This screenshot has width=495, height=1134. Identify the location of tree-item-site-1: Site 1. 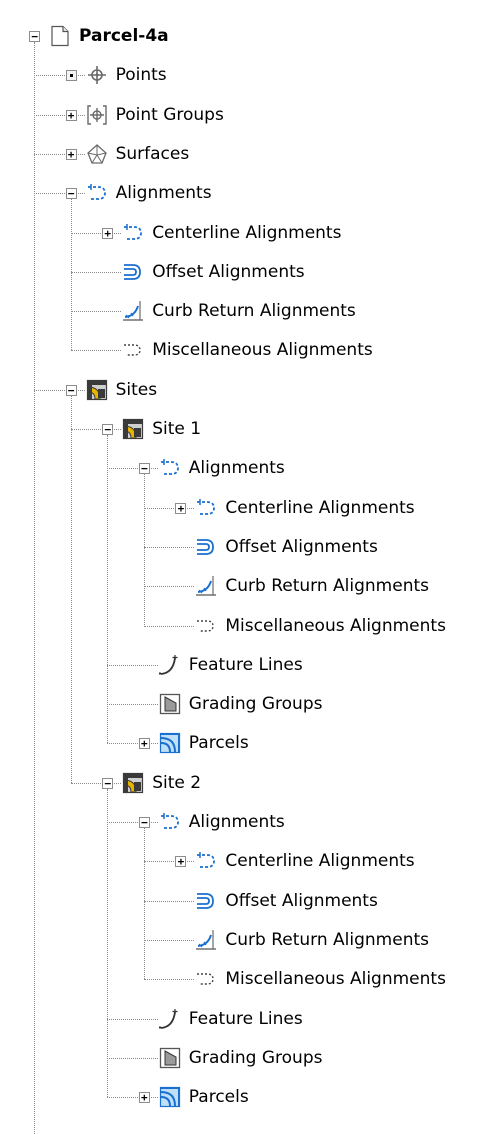
(176, 429).